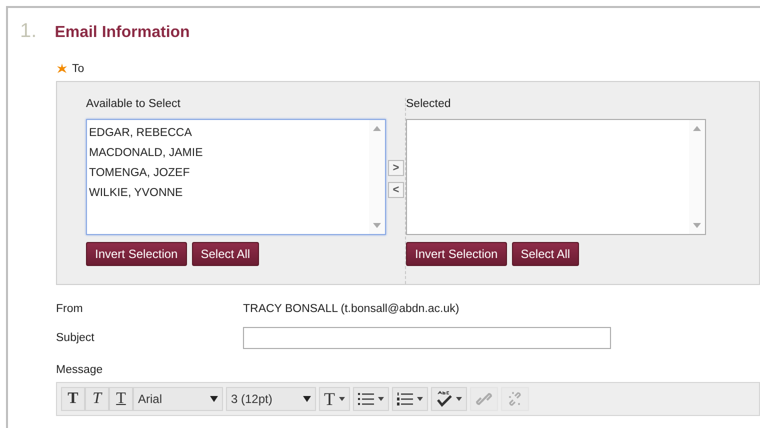 This screenshot has width=760, height=428. Describe the element at coordinates (405, 399) in the screenshot. I see `numbered-list-icon` at that location.